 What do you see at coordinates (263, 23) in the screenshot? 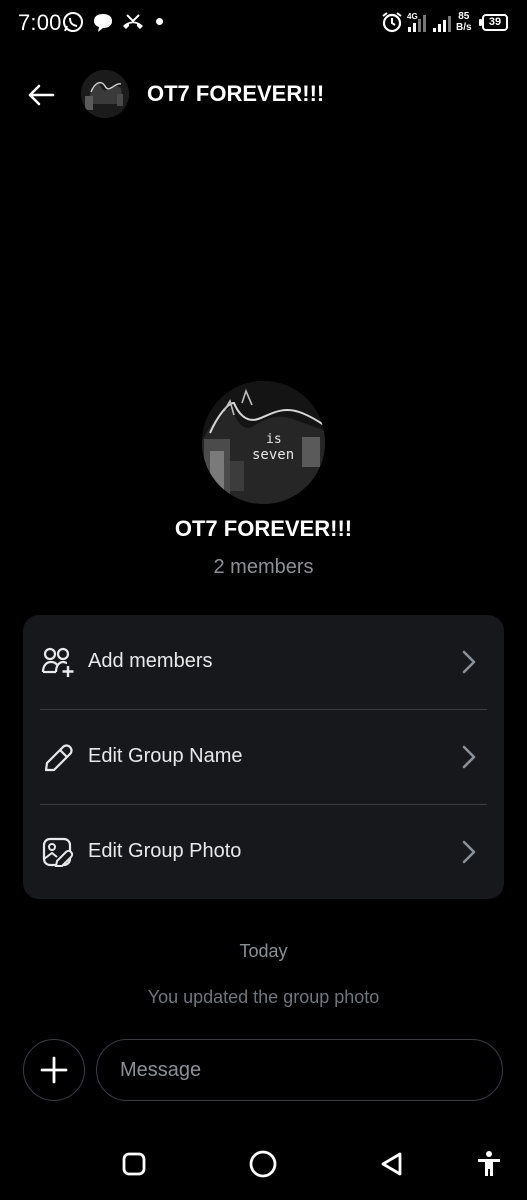
I see `status-bar: 7:00 4G 85 B/s 39` at bounding box center [263, 23].